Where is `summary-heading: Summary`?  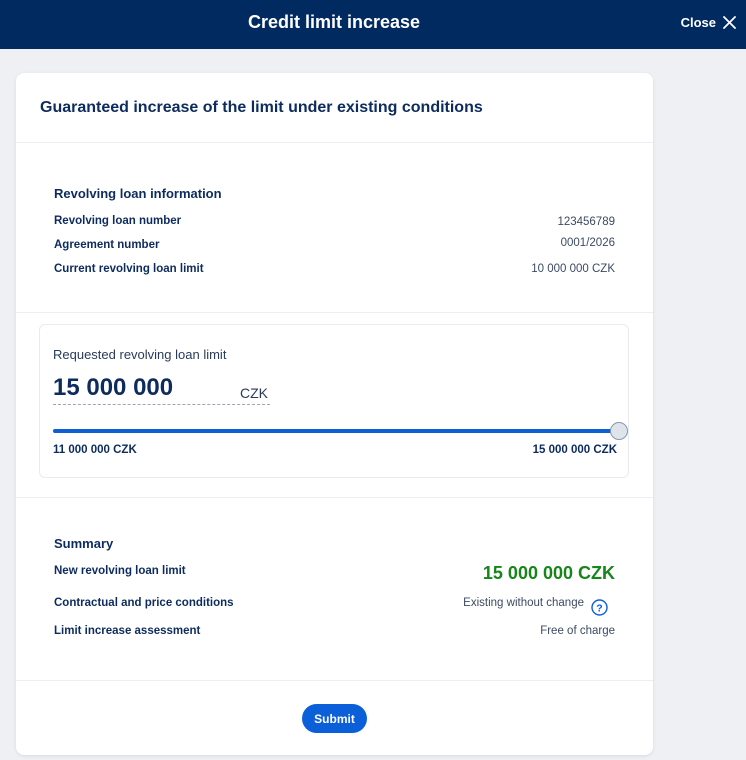
summary-heading: Summary is located at coordinates (84, 543).